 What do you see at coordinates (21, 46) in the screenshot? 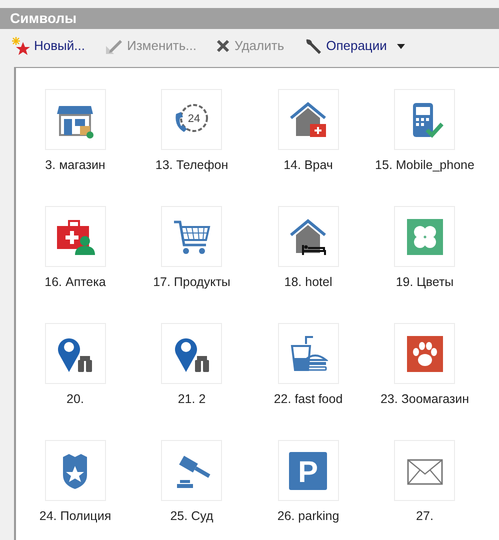
I see `star-icon` at bounding box center [21, 46].